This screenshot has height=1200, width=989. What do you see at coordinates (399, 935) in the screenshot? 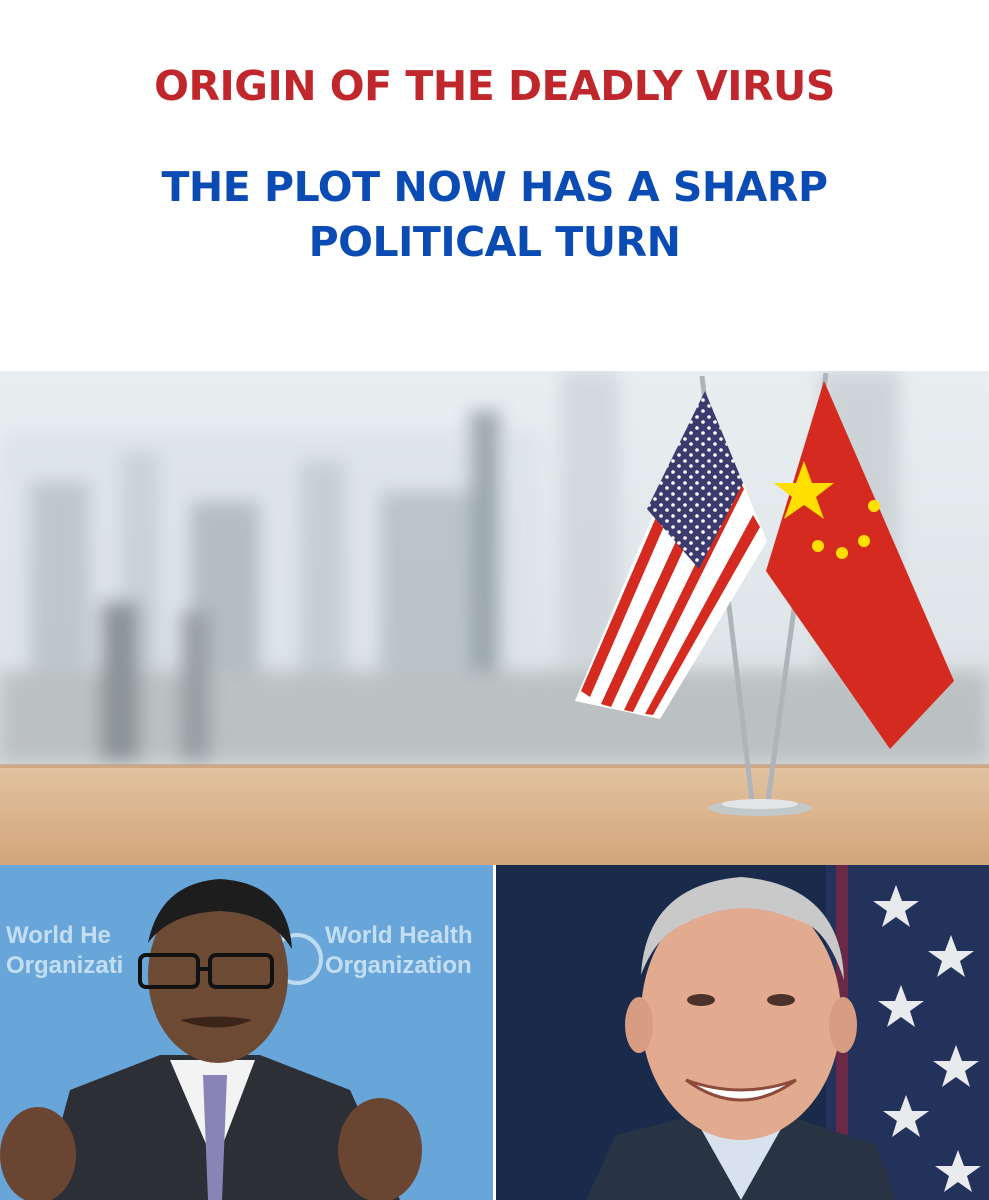
I see `backdrop-text-right-1: World Health` at bounding box center [399, 935].